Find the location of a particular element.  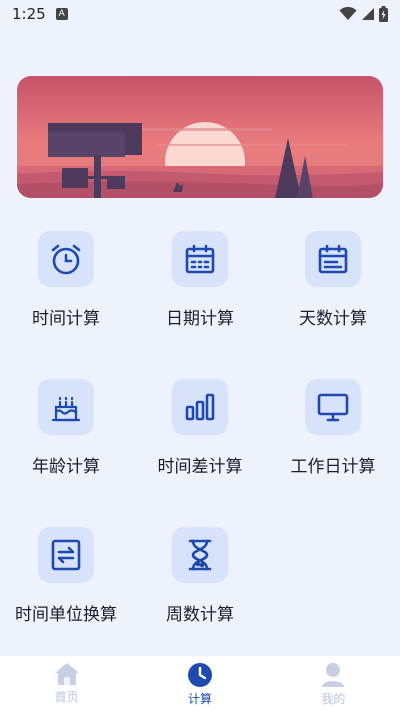

tool-label: 周数计算 is located at coordinates (200, 615).